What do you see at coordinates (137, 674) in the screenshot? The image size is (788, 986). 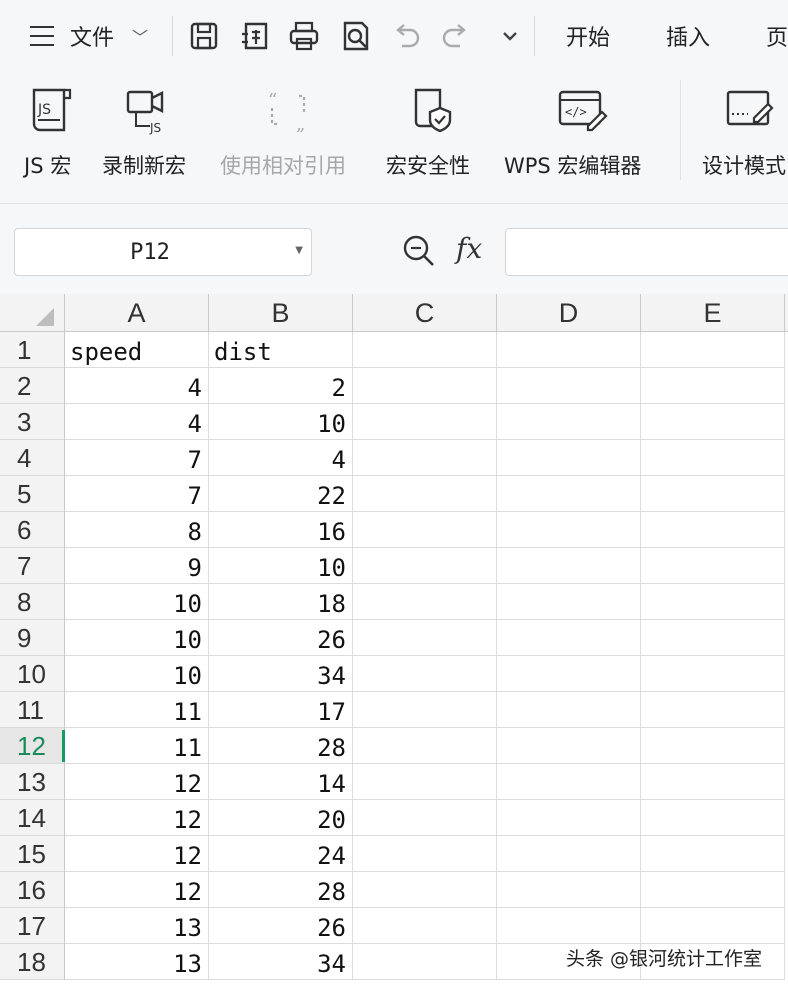 I see `cell-a10: 10` at bounding box center [137, 674].